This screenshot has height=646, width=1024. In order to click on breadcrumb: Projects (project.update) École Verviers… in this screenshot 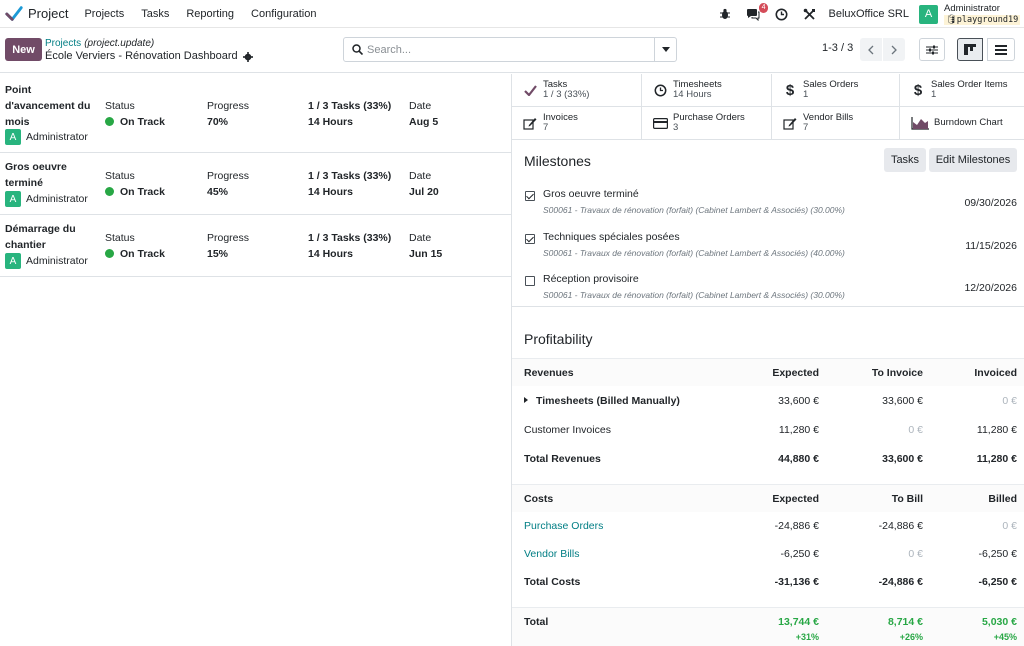, I will do `click(149, 50)`.